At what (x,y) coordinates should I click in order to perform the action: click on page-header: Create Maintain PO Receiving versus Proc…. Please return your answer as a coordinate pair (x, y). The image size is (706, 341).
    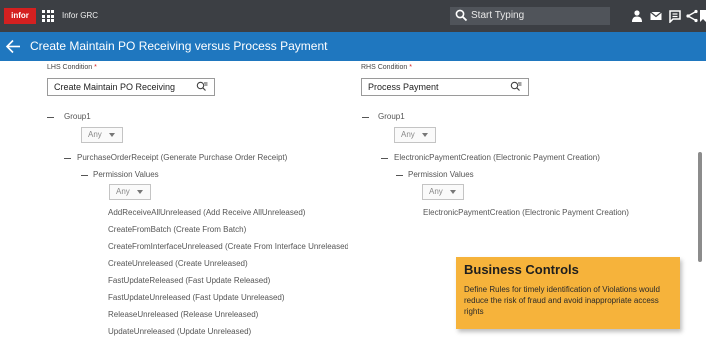
    Looking at the image, I should click on (353, 46).